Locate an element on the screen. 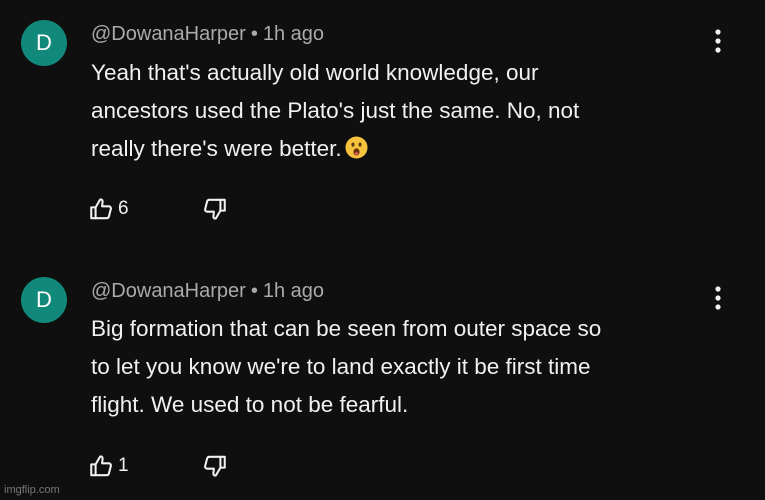 This screenshot has height=500, width=765. like-button: 1 is located at coordinates (108, 466).